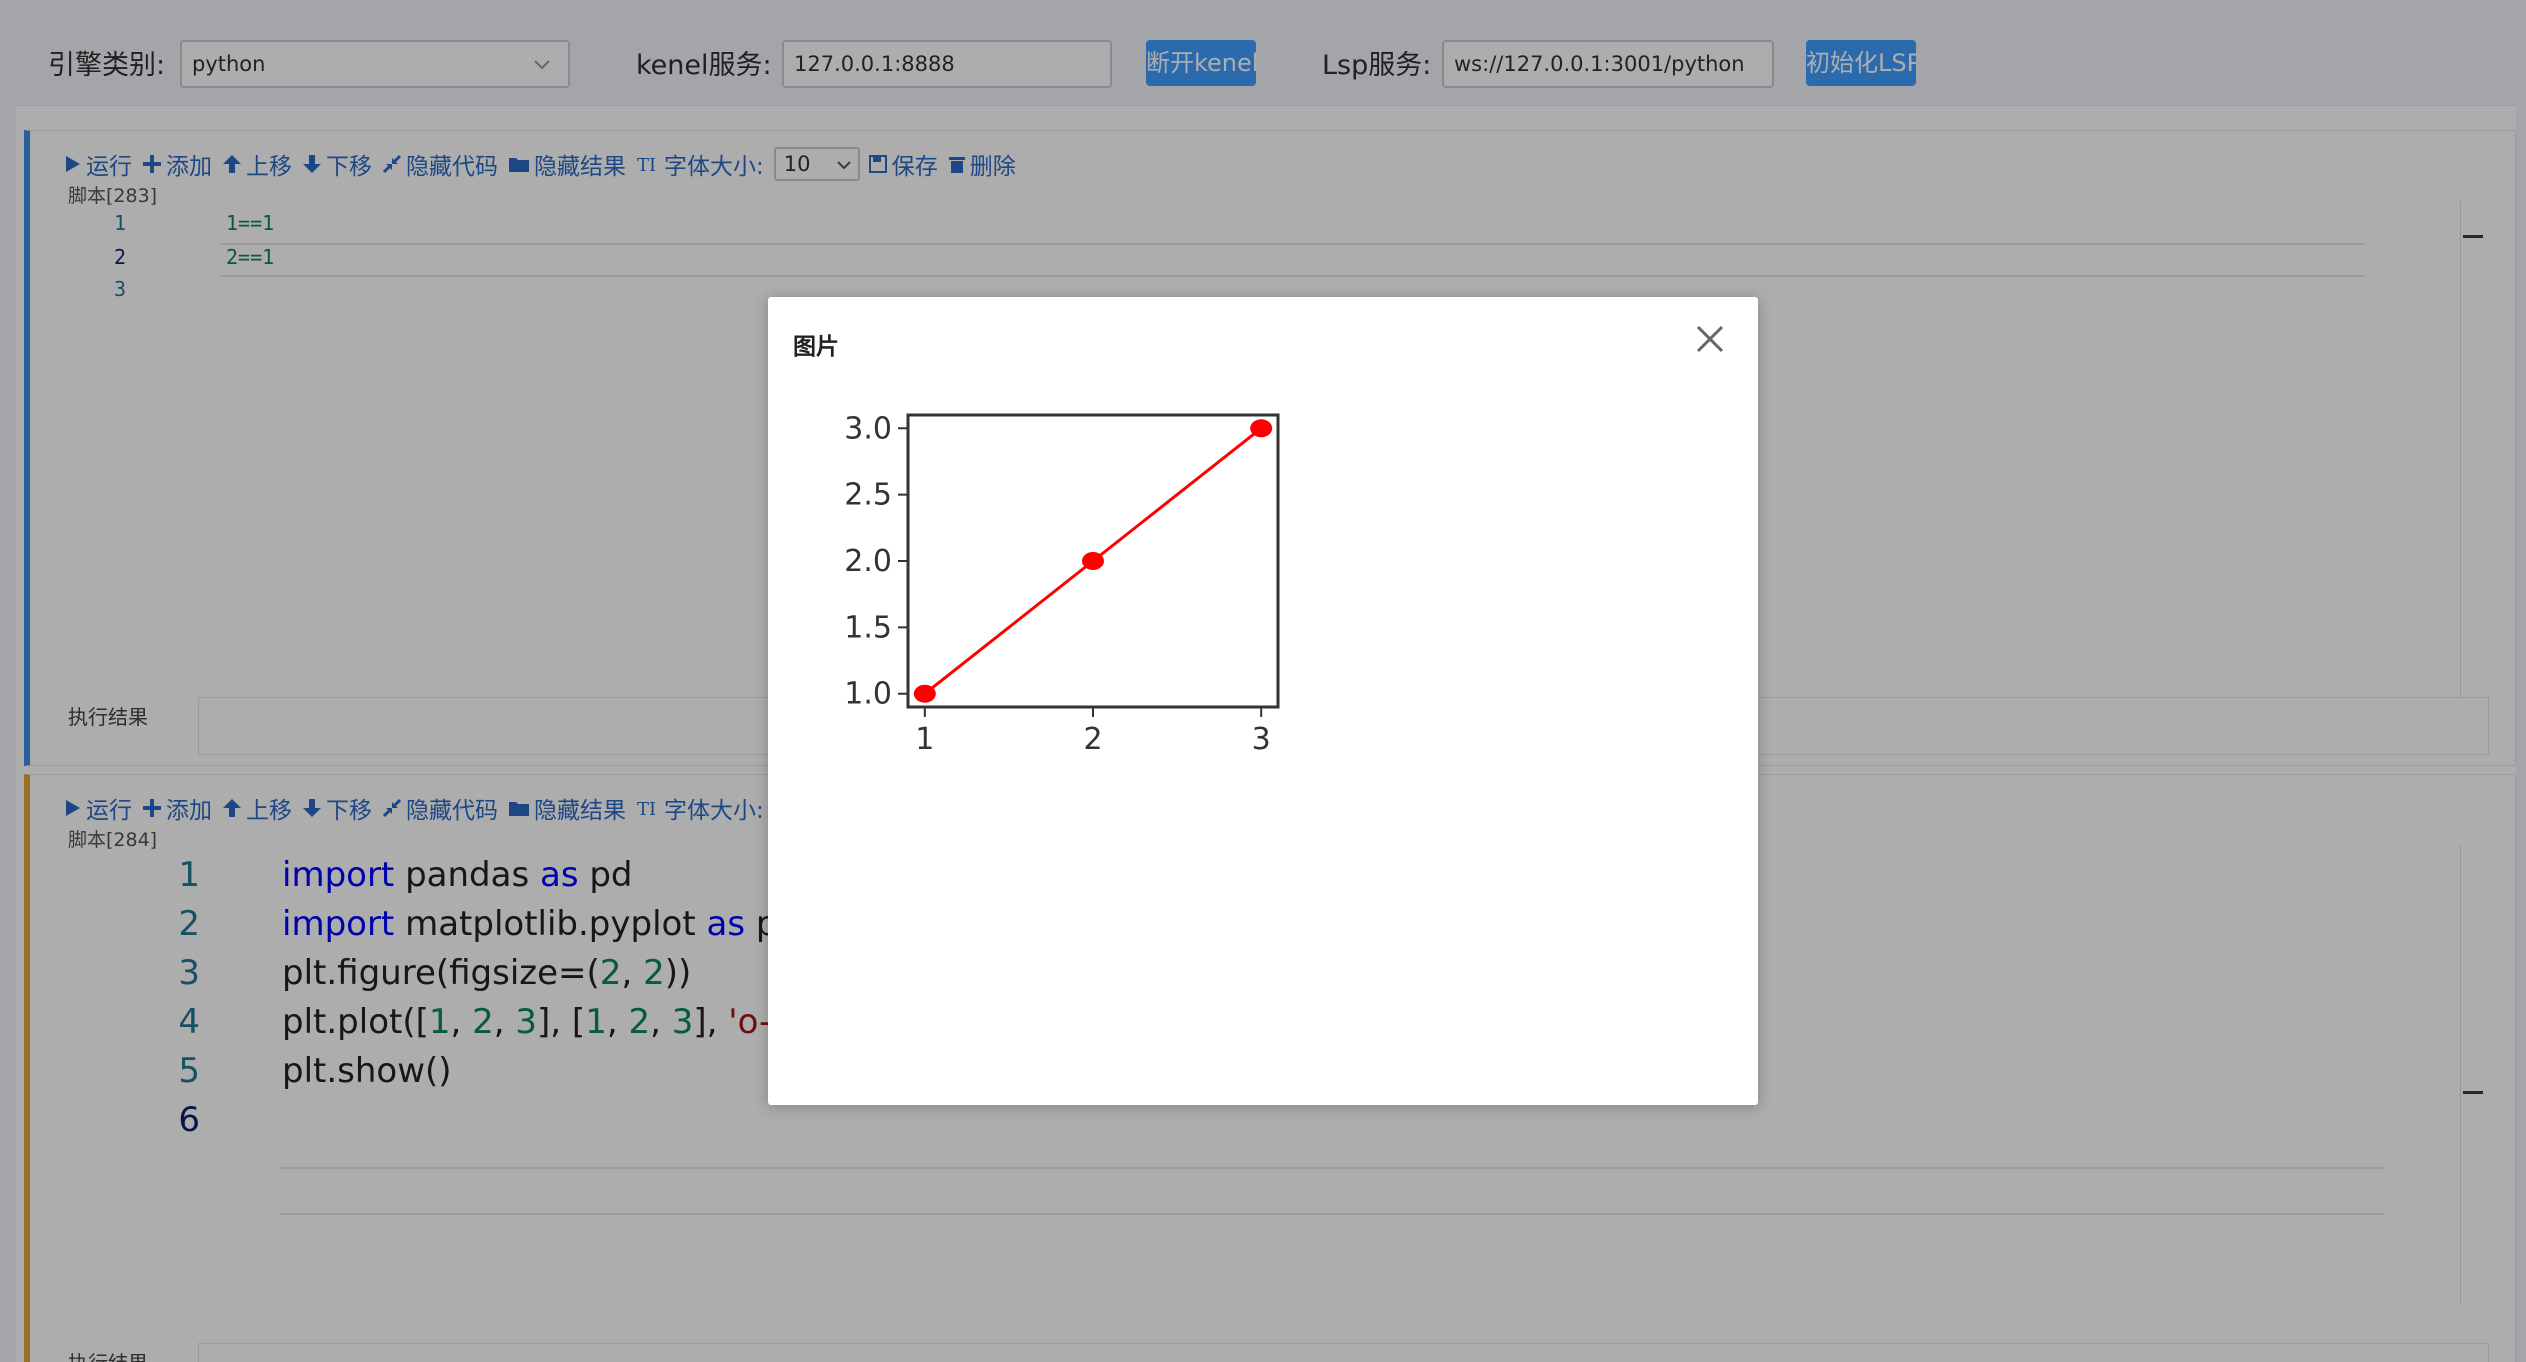 Image resolution: width=2526 pixels, height=1362 pixels. Describe the element at coordinates (1092, 739) in the screenshot. I see `x-tick-label: 2` at that location.